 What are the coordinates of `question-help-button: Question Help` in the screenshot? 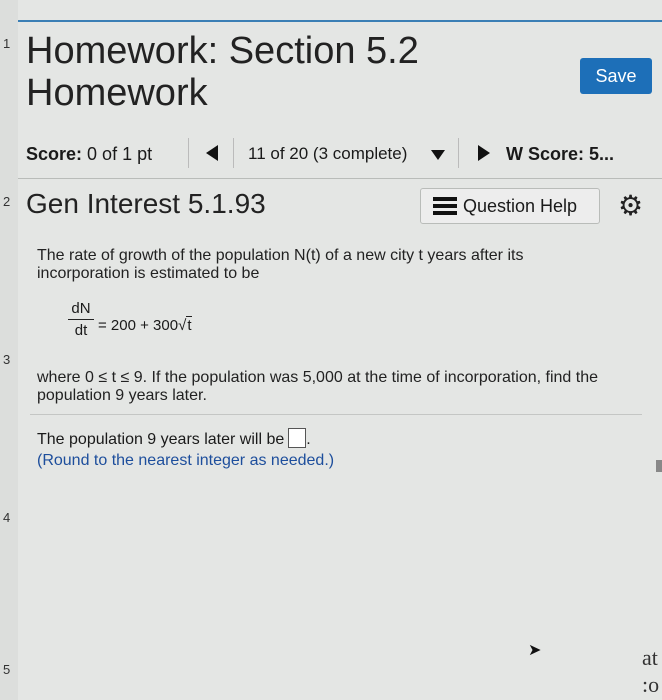 It's located at (510, 206).